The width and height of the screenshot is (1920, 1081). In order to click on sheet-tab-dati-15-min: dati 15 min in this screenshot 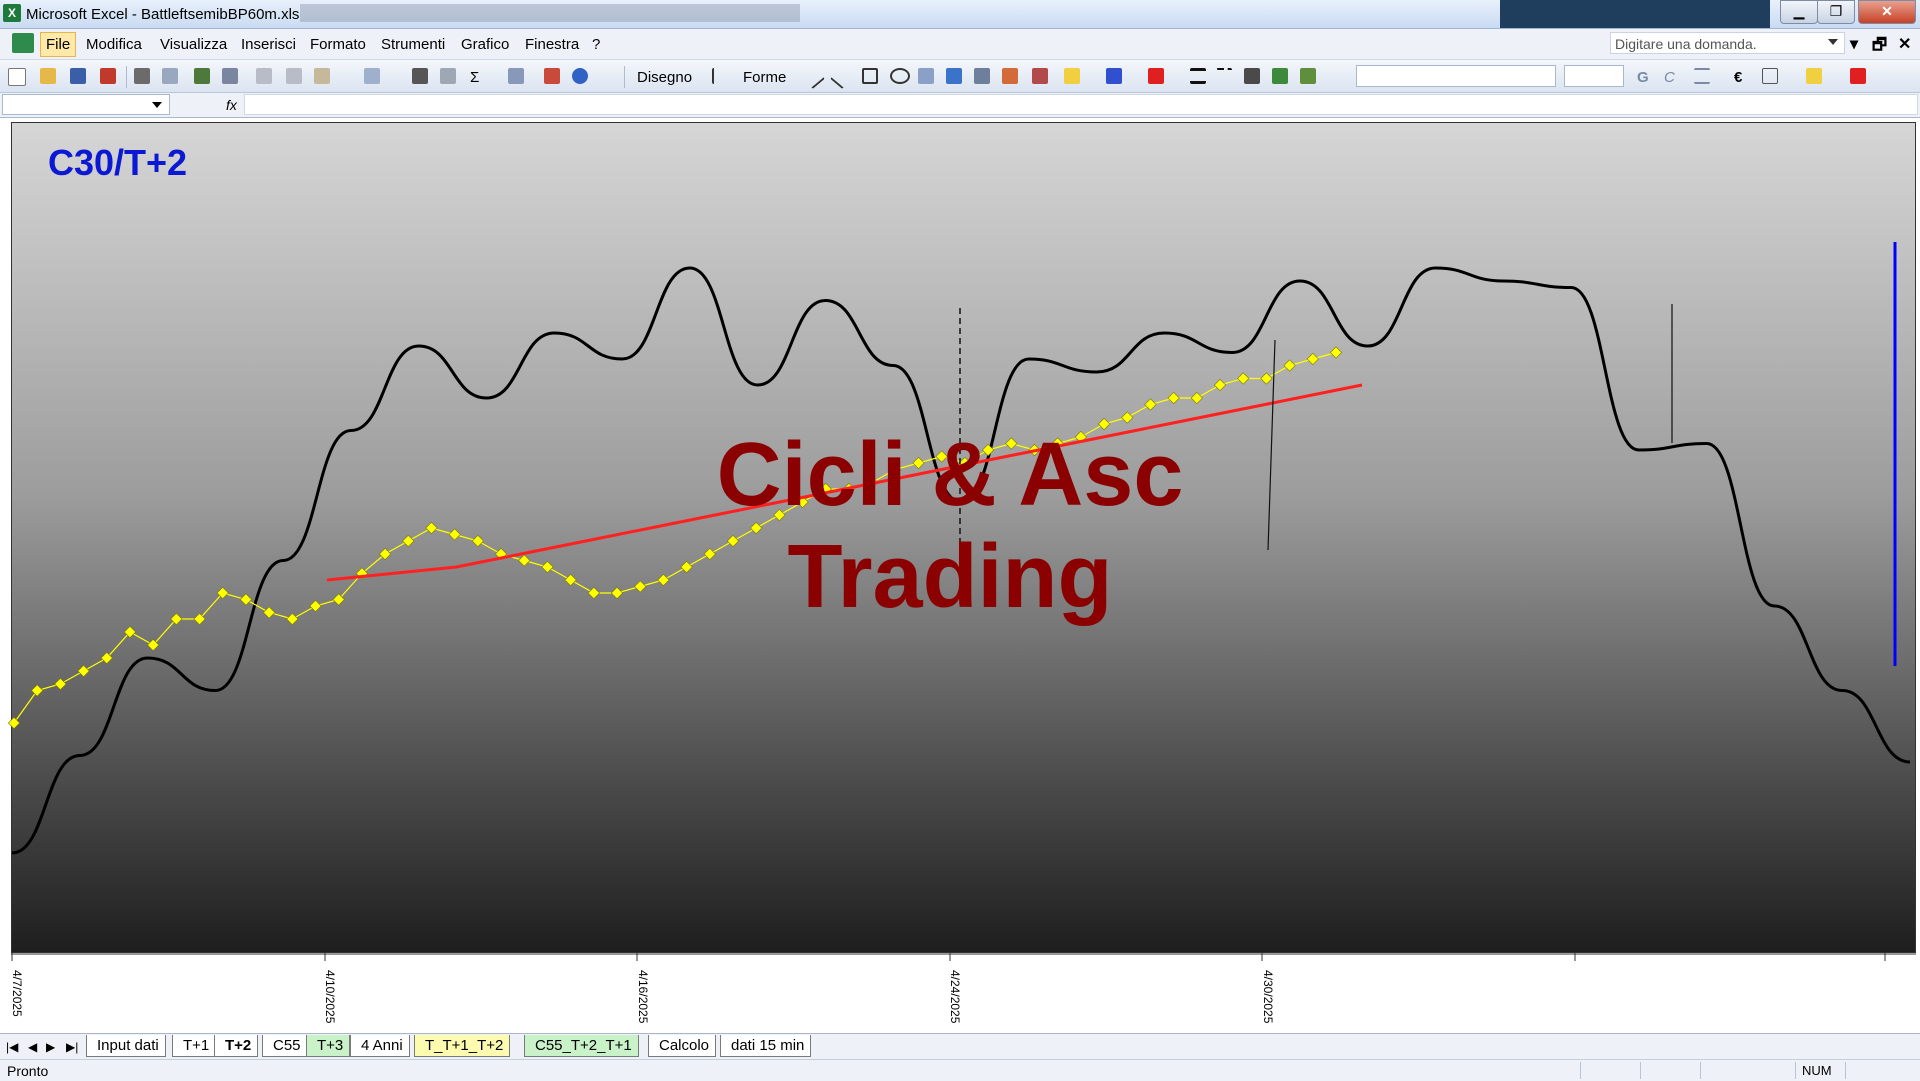, I will do `click(766, 1046)`.